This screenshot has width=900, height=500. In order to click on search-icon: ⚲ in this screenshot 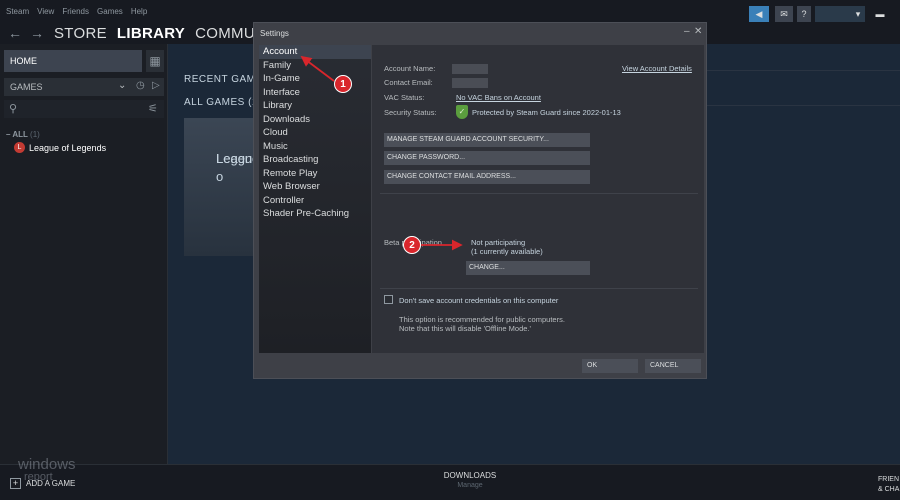, I will do `click(13, 108)`.